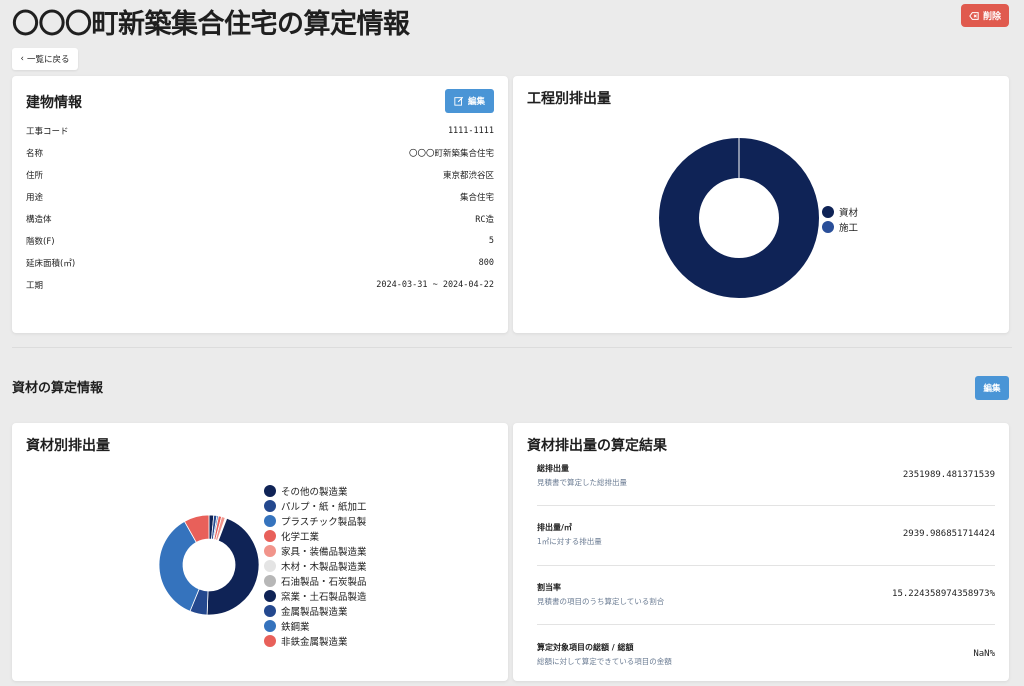 The height and width of the screenshot is (686, 1024). Describe the element at coordinates (766, 475) in the screenshot. I see `result-row-total: 総排出量 見積書で算定した総排出量 2351989.481371539` at that location.